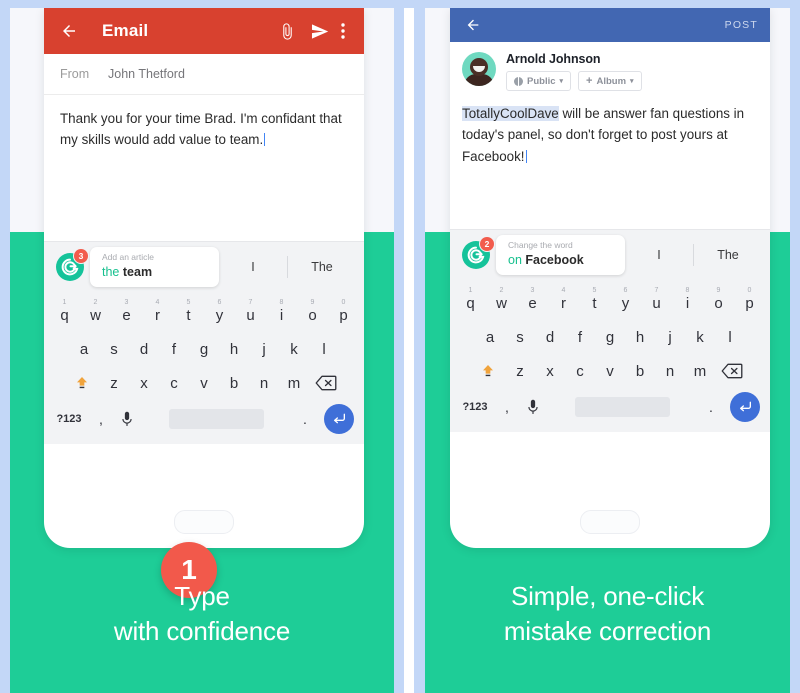 This screenshot has width=800, height=693. What do you see at coordinates (479, 69) in the screenshot?
I see `avatar` at bounding box center [479, 69].